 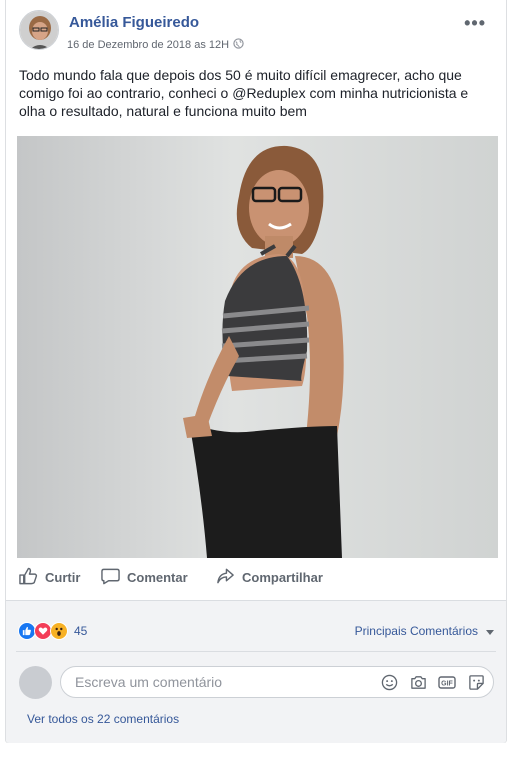 What do you see at coordinates (215, 682) in the screenshot?
I see `comment-input` at bounding box center [215, 682].